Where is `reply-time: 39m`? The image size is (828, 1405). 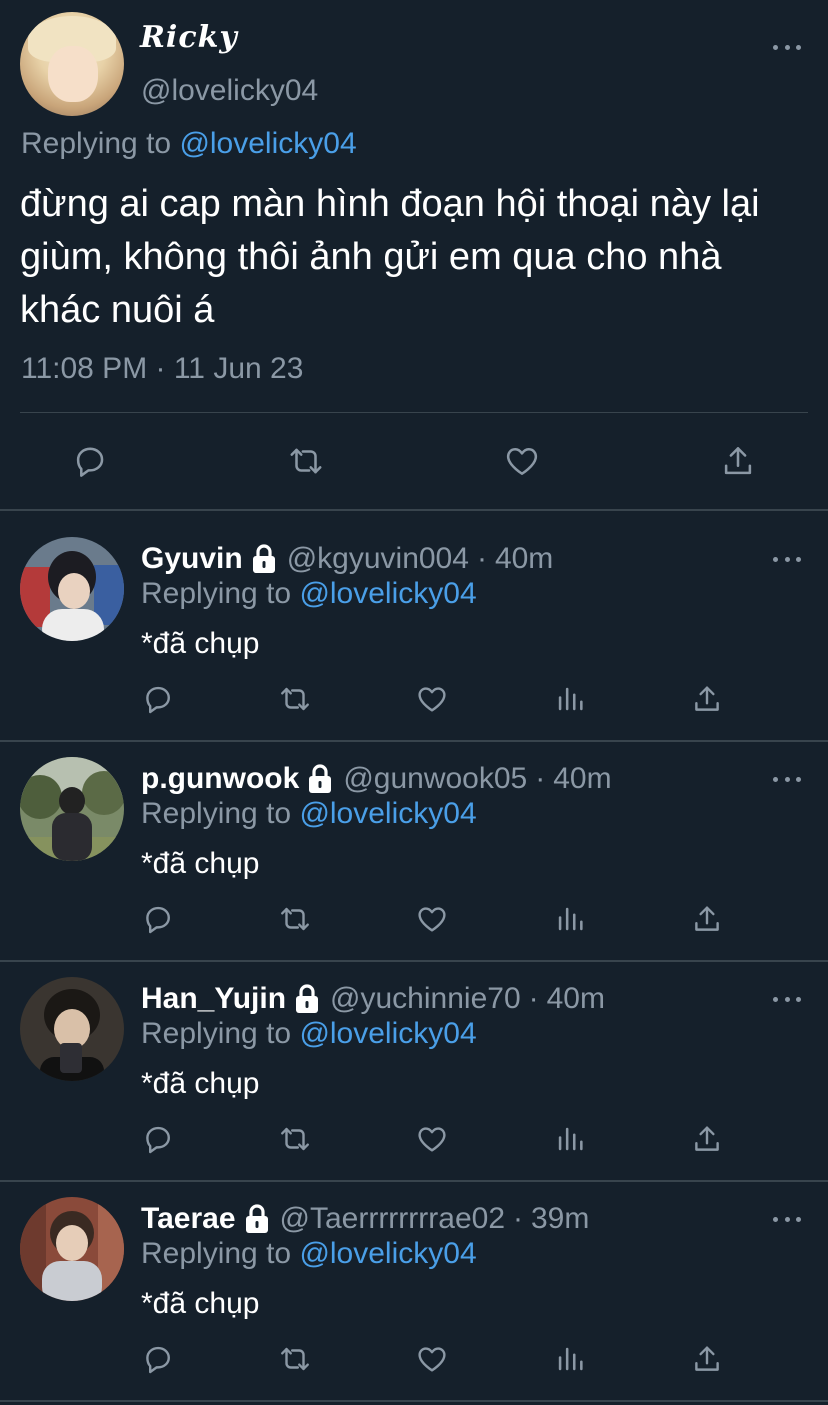 reply-time: 39m is located at coordinates (560, 1219).